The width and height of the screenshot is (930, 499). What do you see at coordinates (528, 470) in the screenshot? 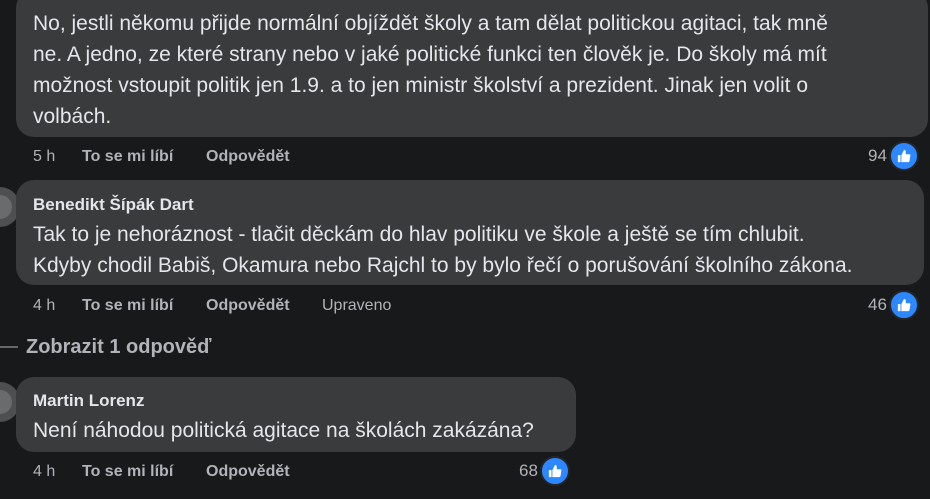
I see `like-count: 68` at bounding box center [528, 470].